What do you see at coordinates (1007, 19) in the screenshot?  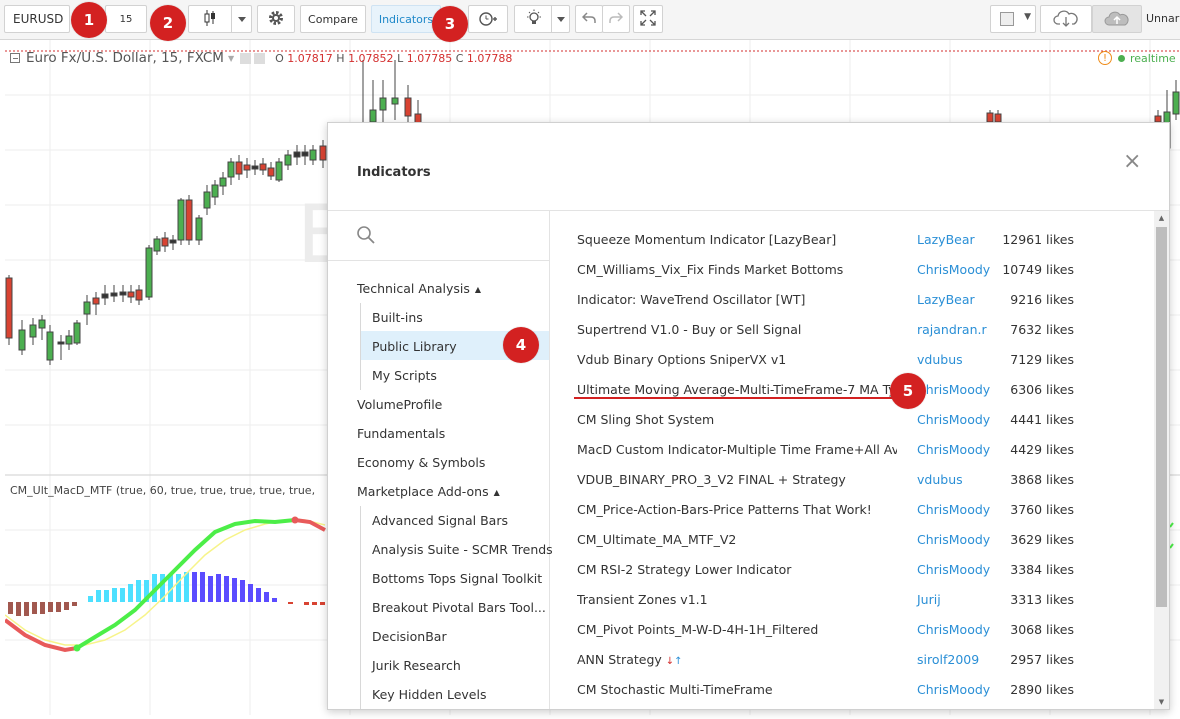 I see `color-swatch` at bounding box center [1007, 19].